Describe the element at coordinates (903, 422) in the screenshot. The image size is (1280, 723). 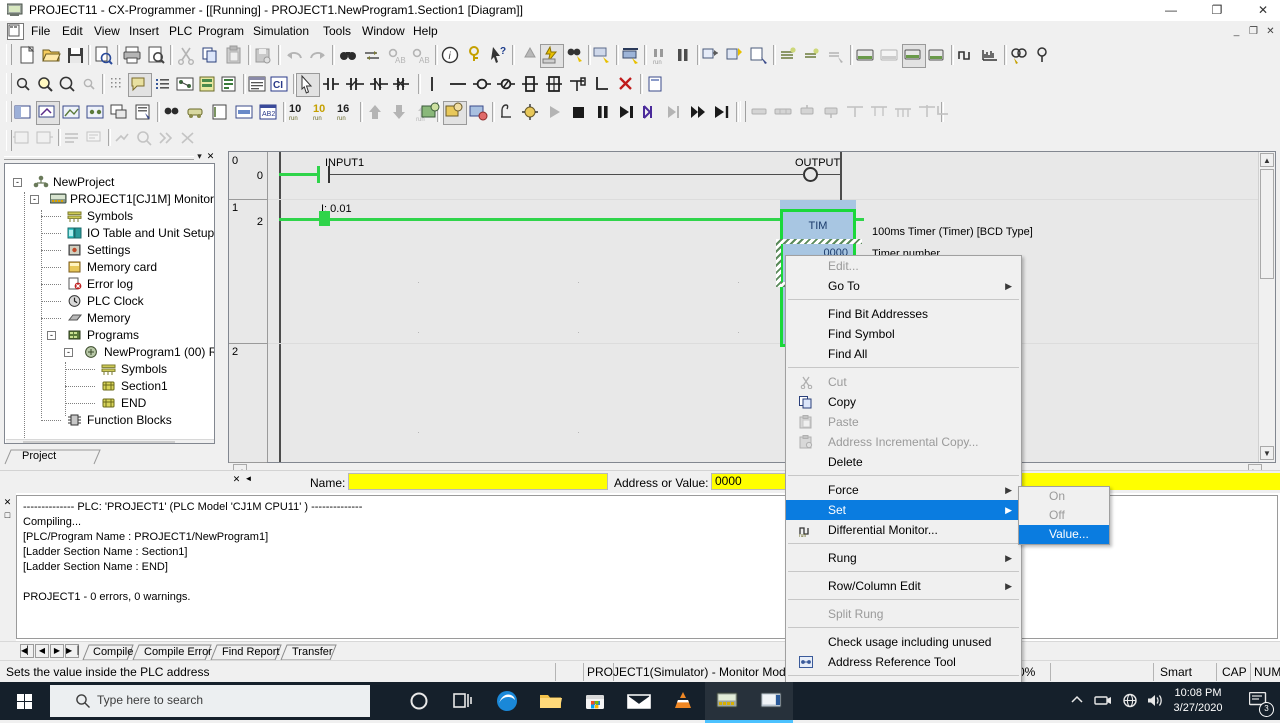
I see `context-menu-item-paste: Paste` at that location.